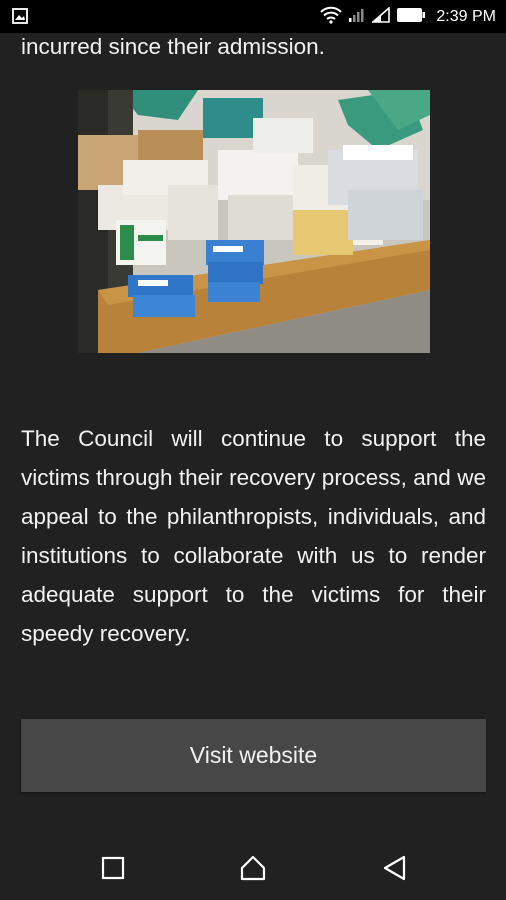 Image resolution: width=506 pixels, height=900 pixels. I want to click on status-bar: 2:39 PM, so click(253, 16).